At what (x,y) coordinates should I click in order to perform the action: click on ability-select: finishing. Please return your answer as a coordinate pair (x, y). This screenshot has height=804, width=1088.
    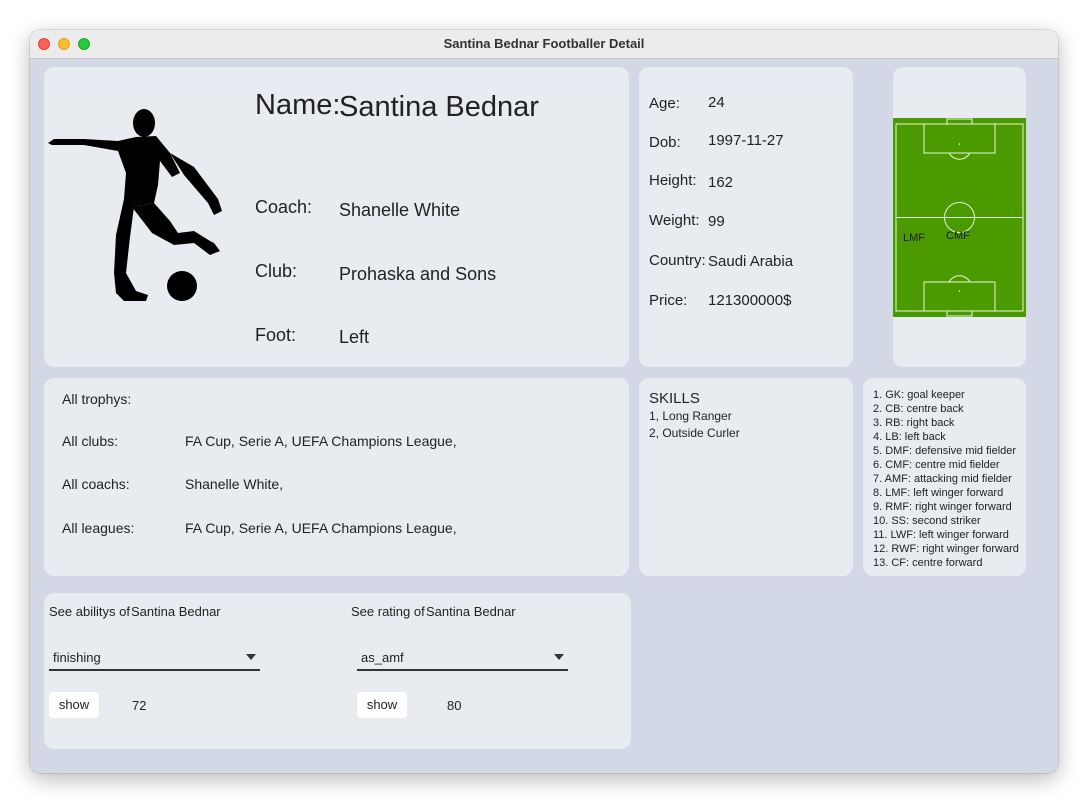
    Looking at the image, I should click on (154, 658).